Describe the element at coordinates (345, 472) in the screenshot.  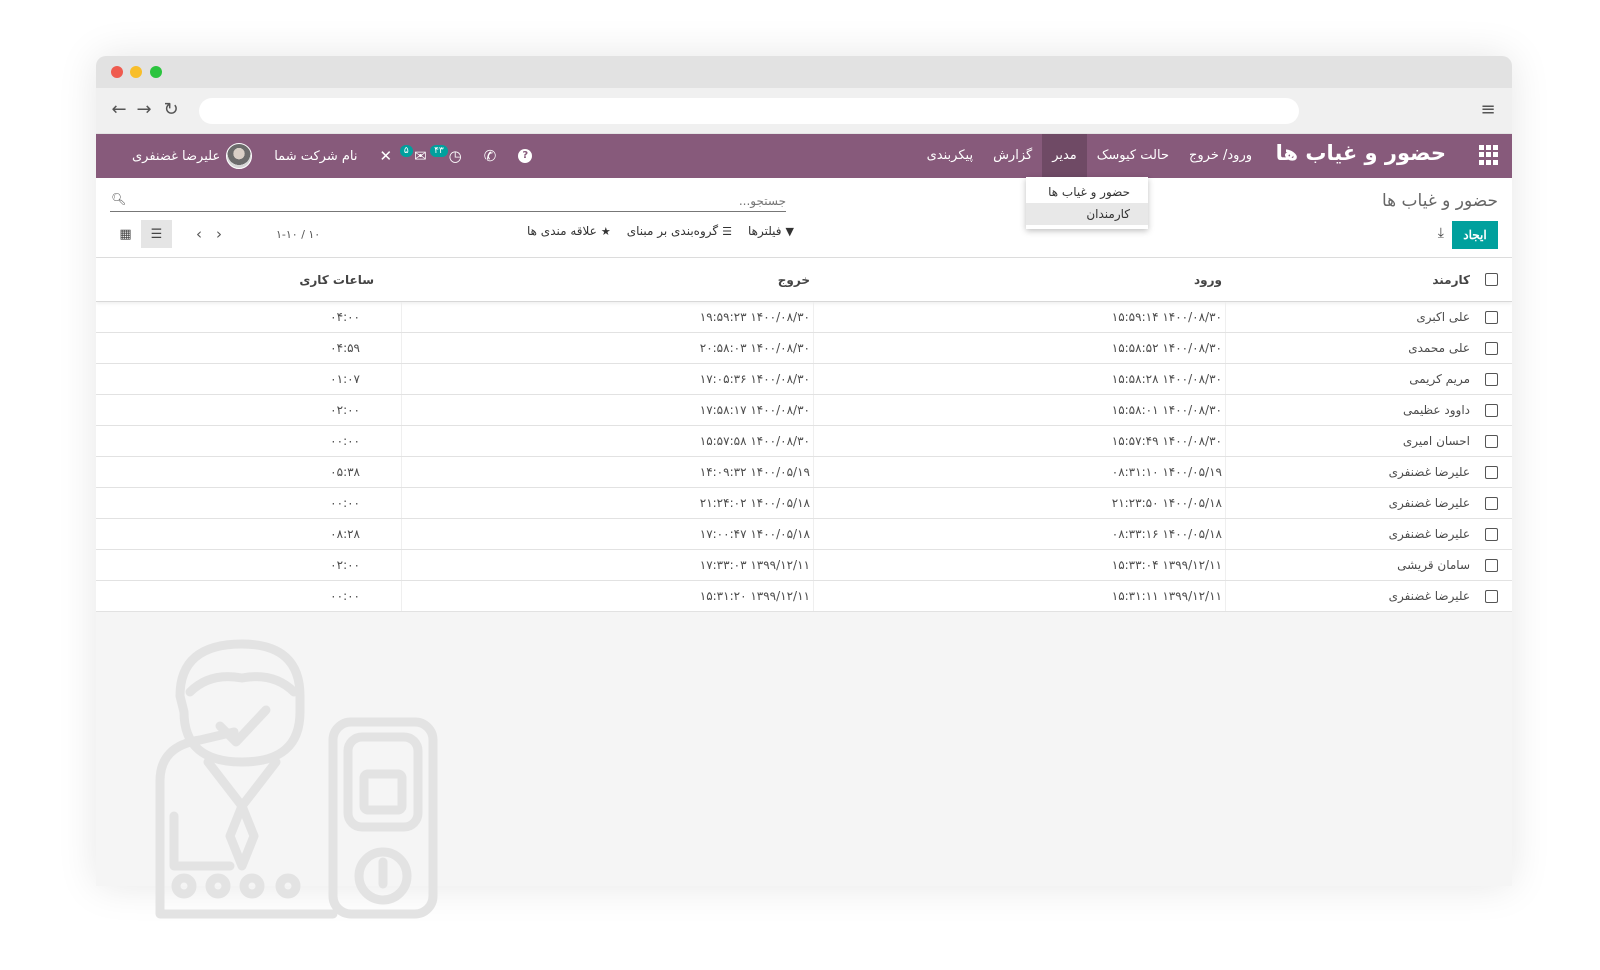
I see `cell-worked-hours: ۰۵:۳۸` at that location.